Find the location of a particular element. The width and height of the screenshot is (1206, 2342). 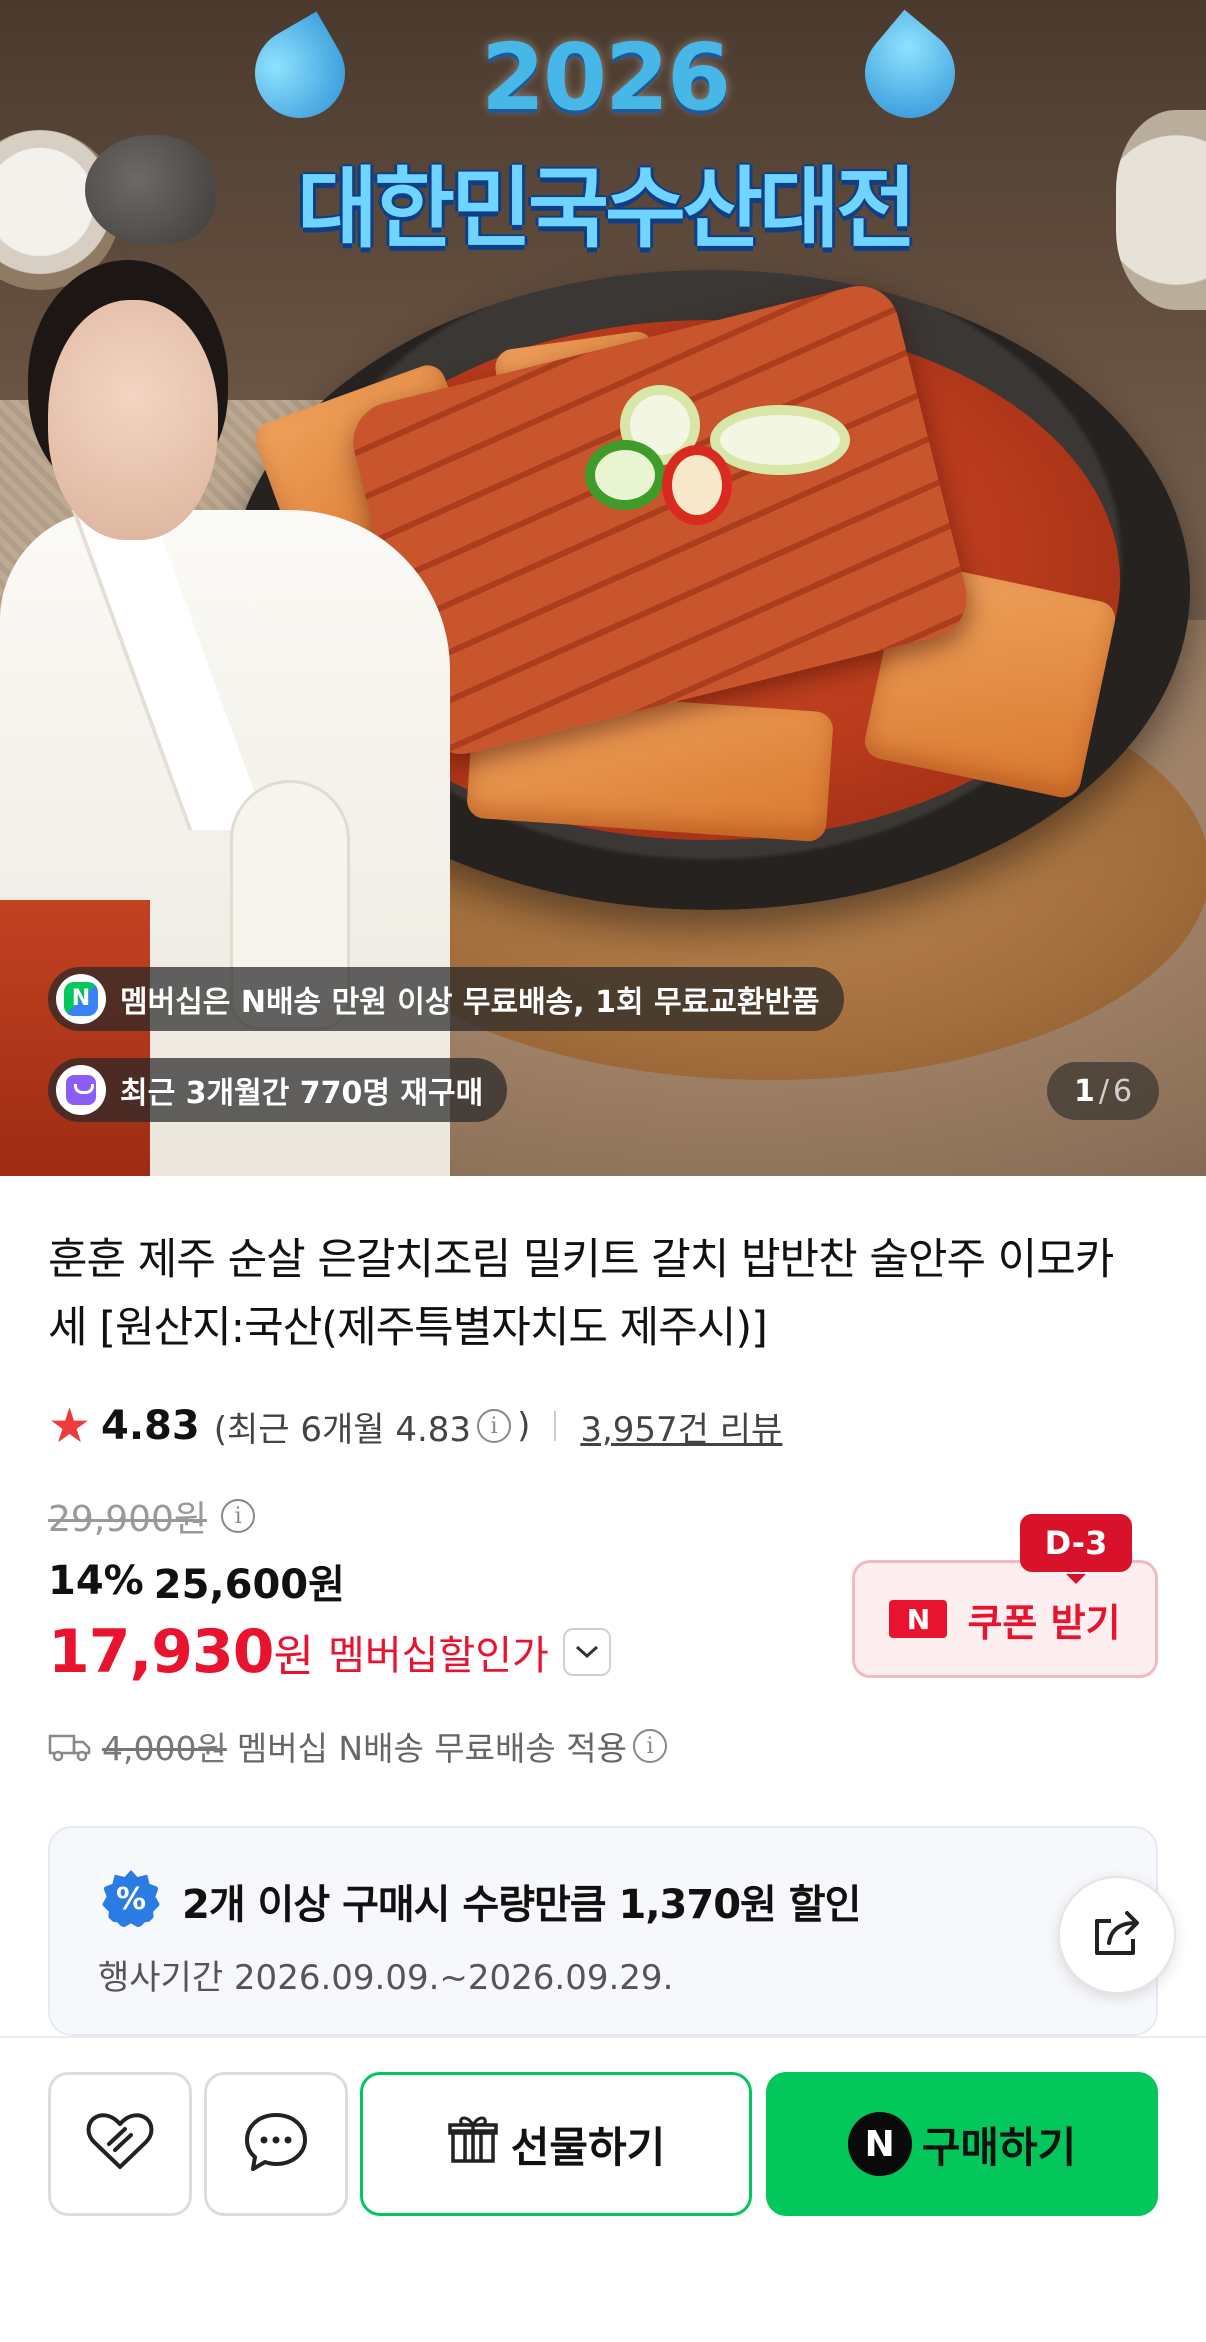

membership-price: 17,930 is located at coordinates (161, 1652).